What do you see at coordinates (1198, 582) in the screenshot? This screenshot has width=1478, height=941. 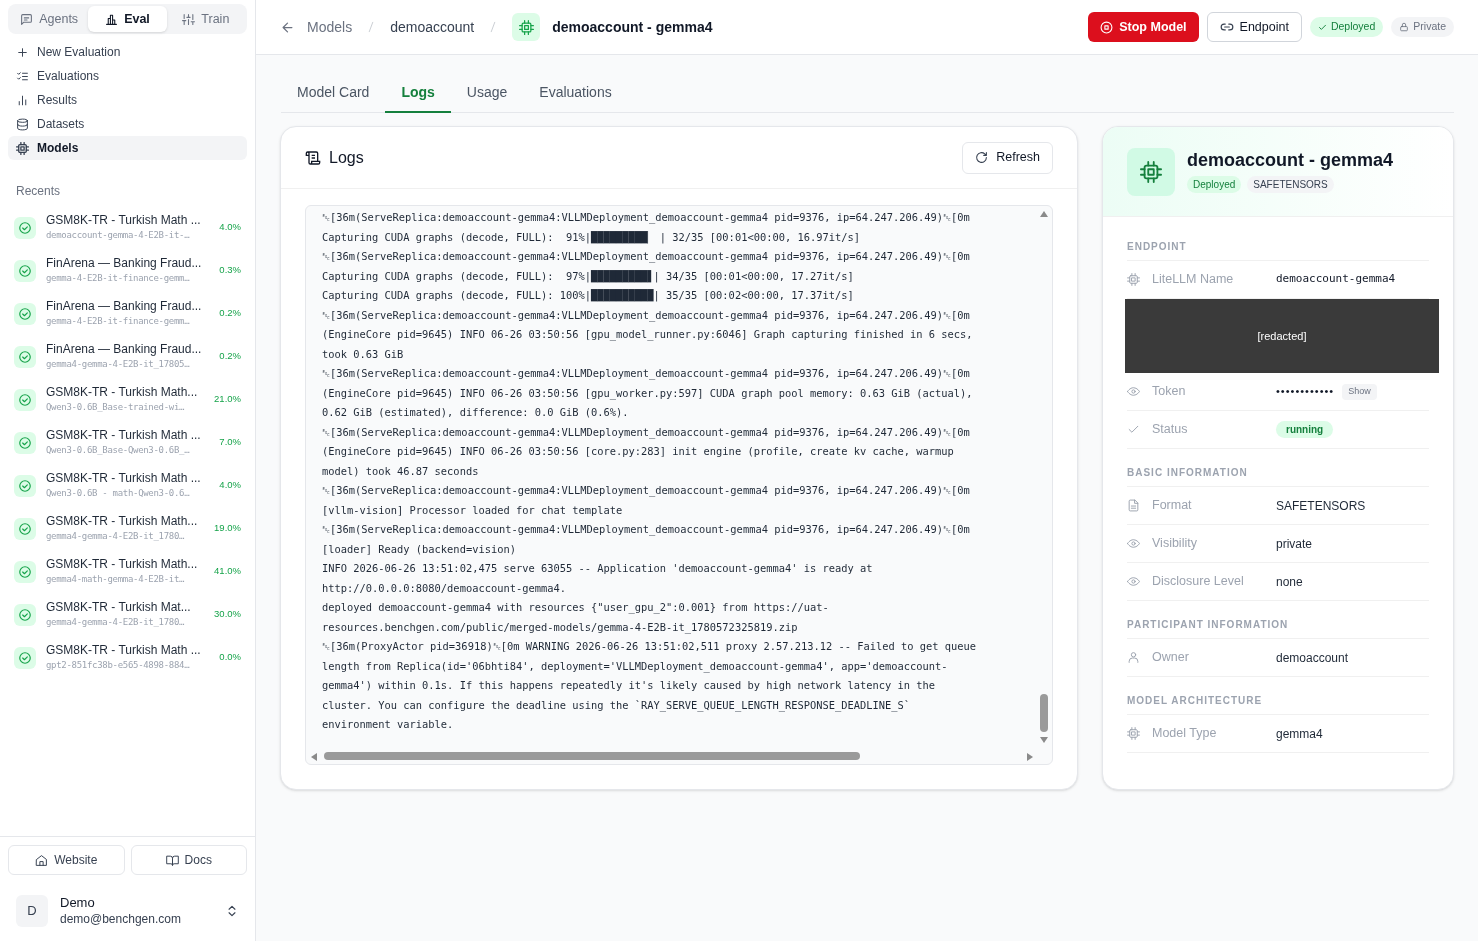 I see `field-label: Disclosure Level` at bounding box center [1198, 582].